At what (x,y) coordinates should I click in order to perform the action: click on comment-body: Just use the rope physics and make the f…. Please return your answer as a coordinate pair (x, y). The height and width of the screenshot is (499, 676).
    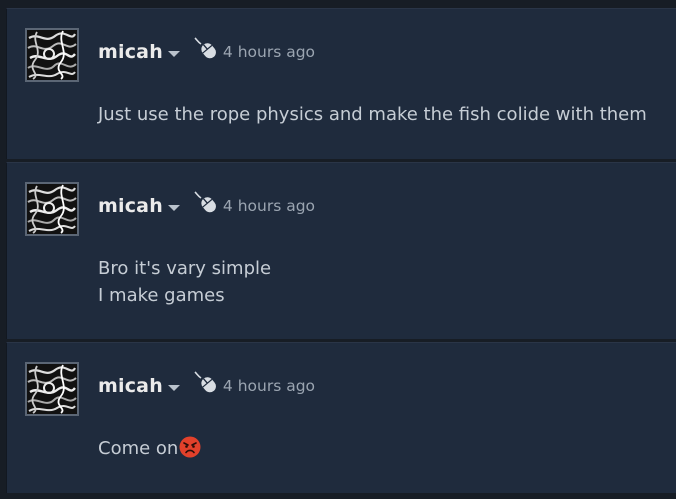
    Looking at the image, I should click on (382, 114).